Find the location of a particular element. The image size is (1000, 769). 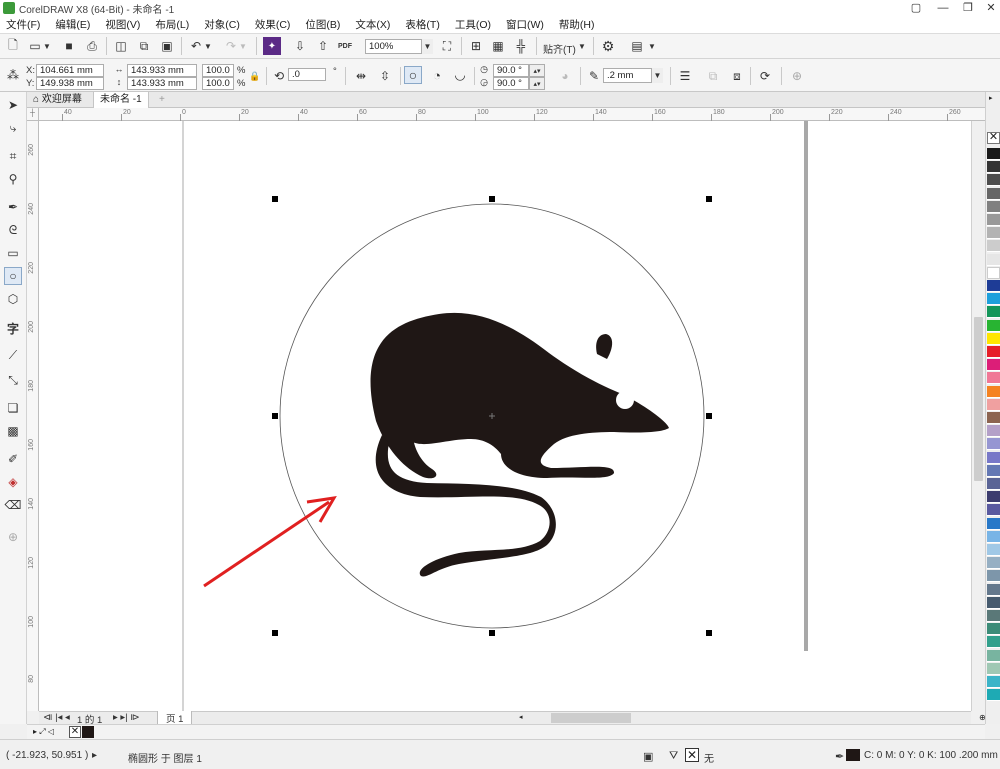

ellipse-tool-icon: ○ is located at coordinates (13, 276).